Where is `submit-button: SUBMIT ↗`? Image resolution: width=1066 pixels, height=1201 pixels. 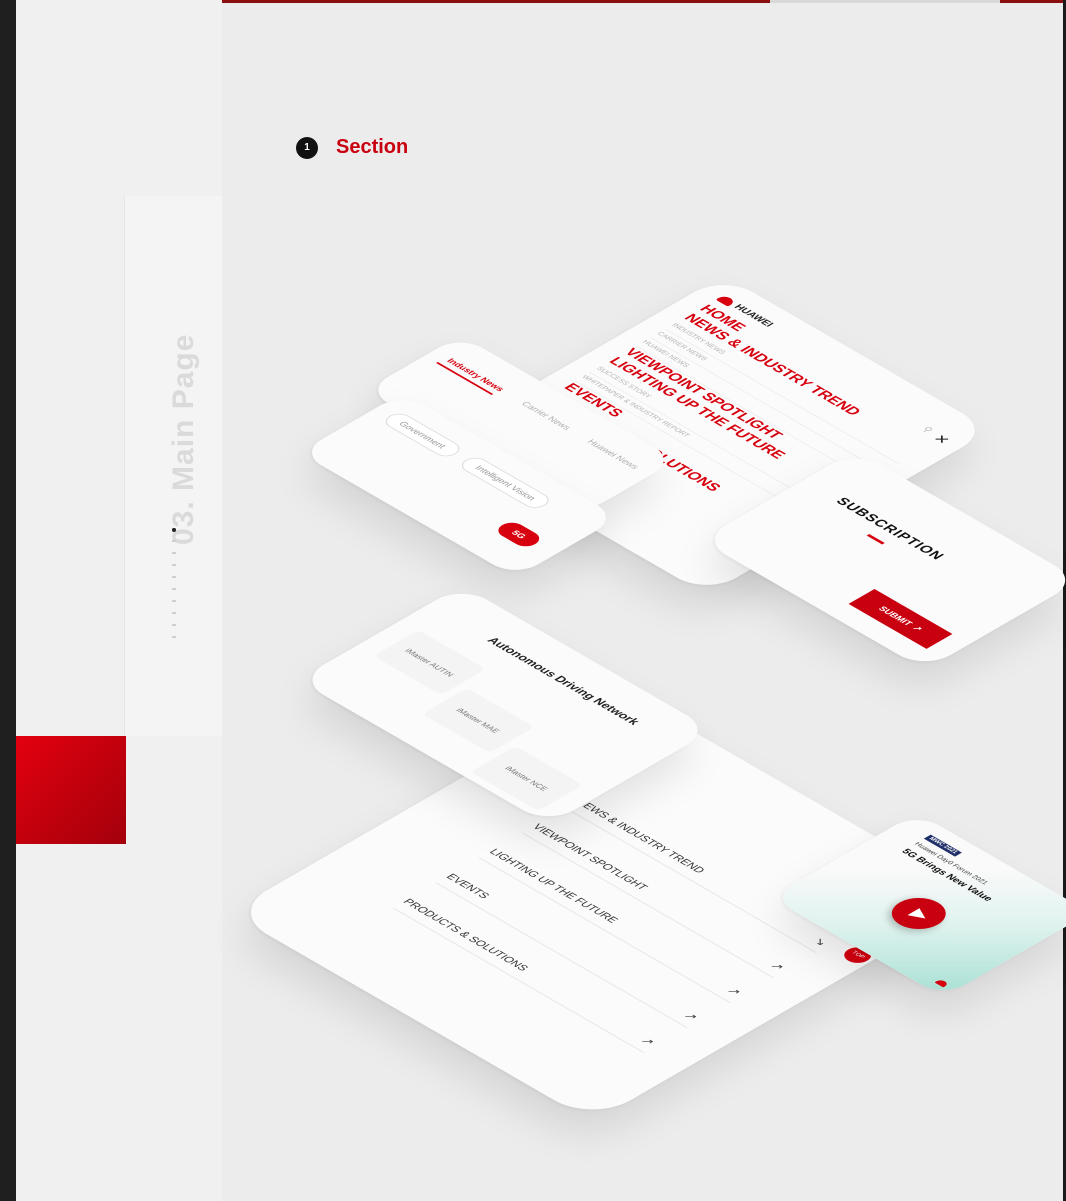 submit-button: SUBMIT ↗ is located at coordinates (900, 618).